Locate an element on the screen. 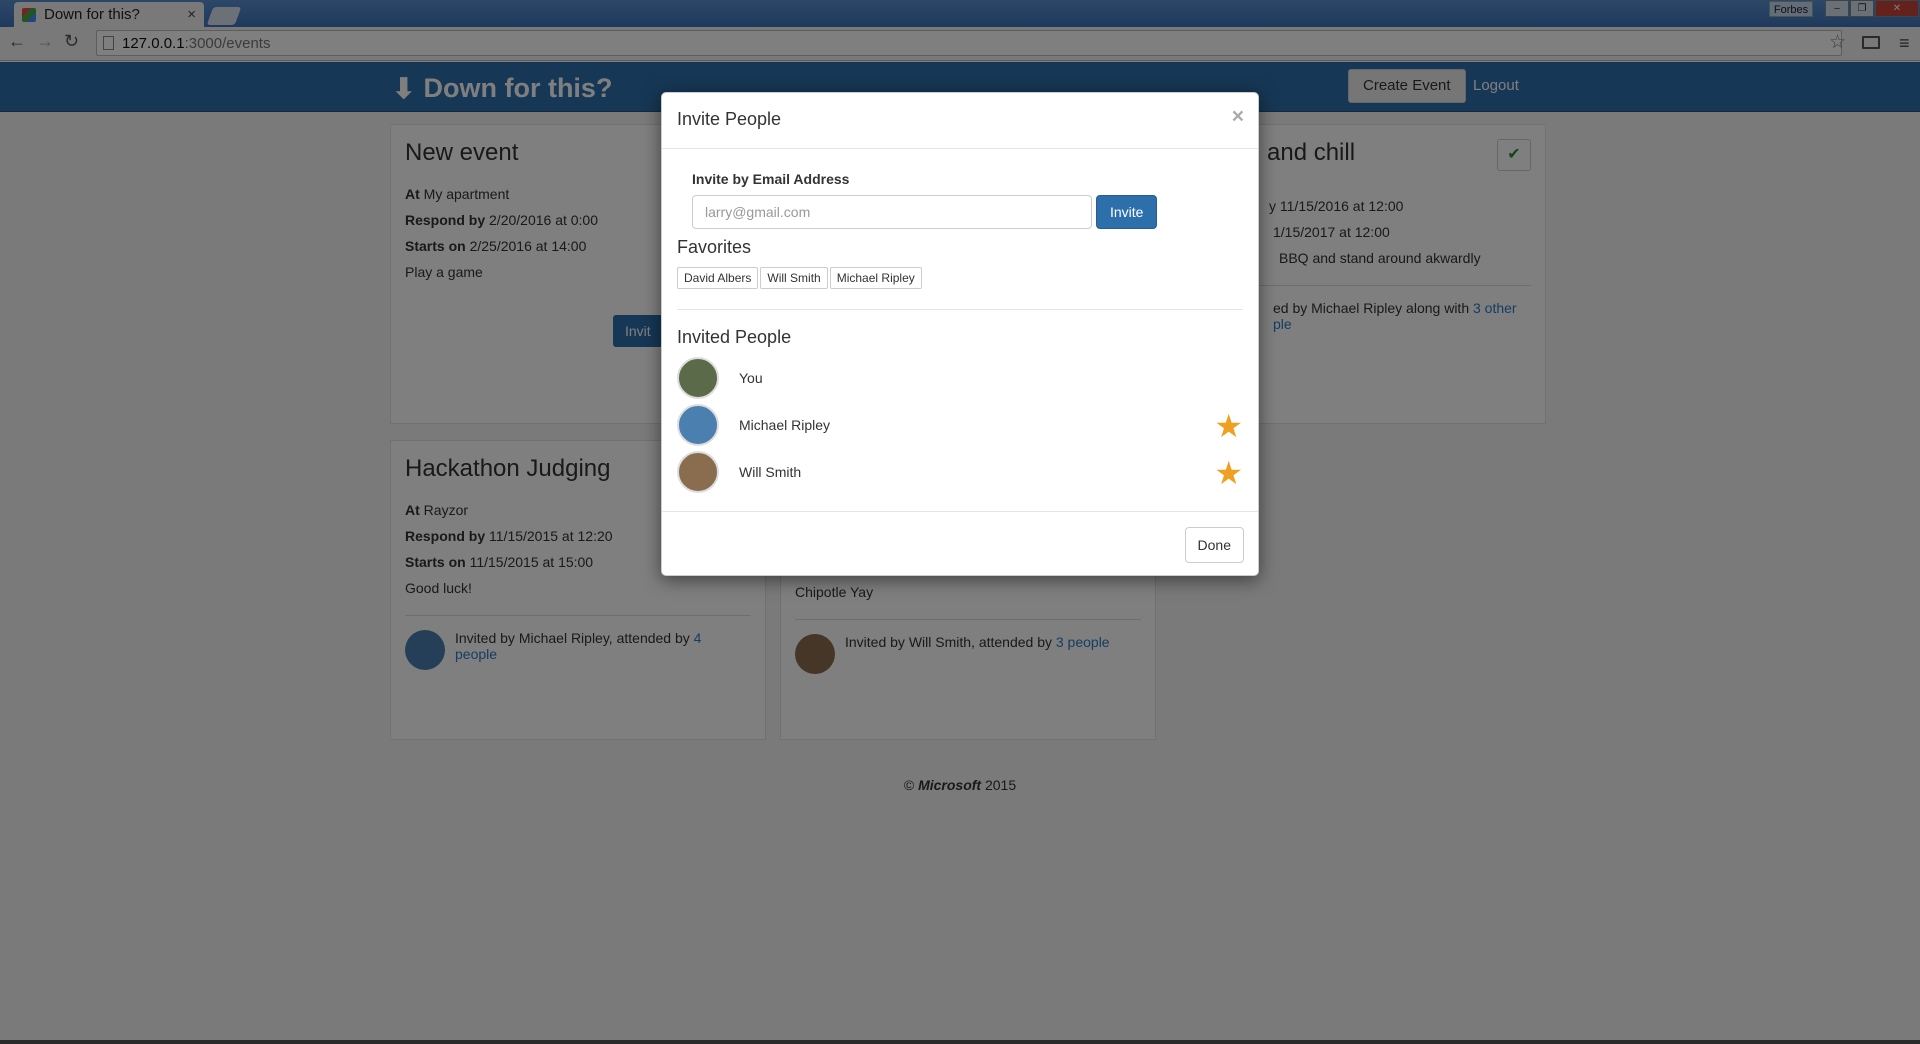 This screenshot has width=1920, height=1044. person-name: Will Smith is located at coordinates (770, 471).